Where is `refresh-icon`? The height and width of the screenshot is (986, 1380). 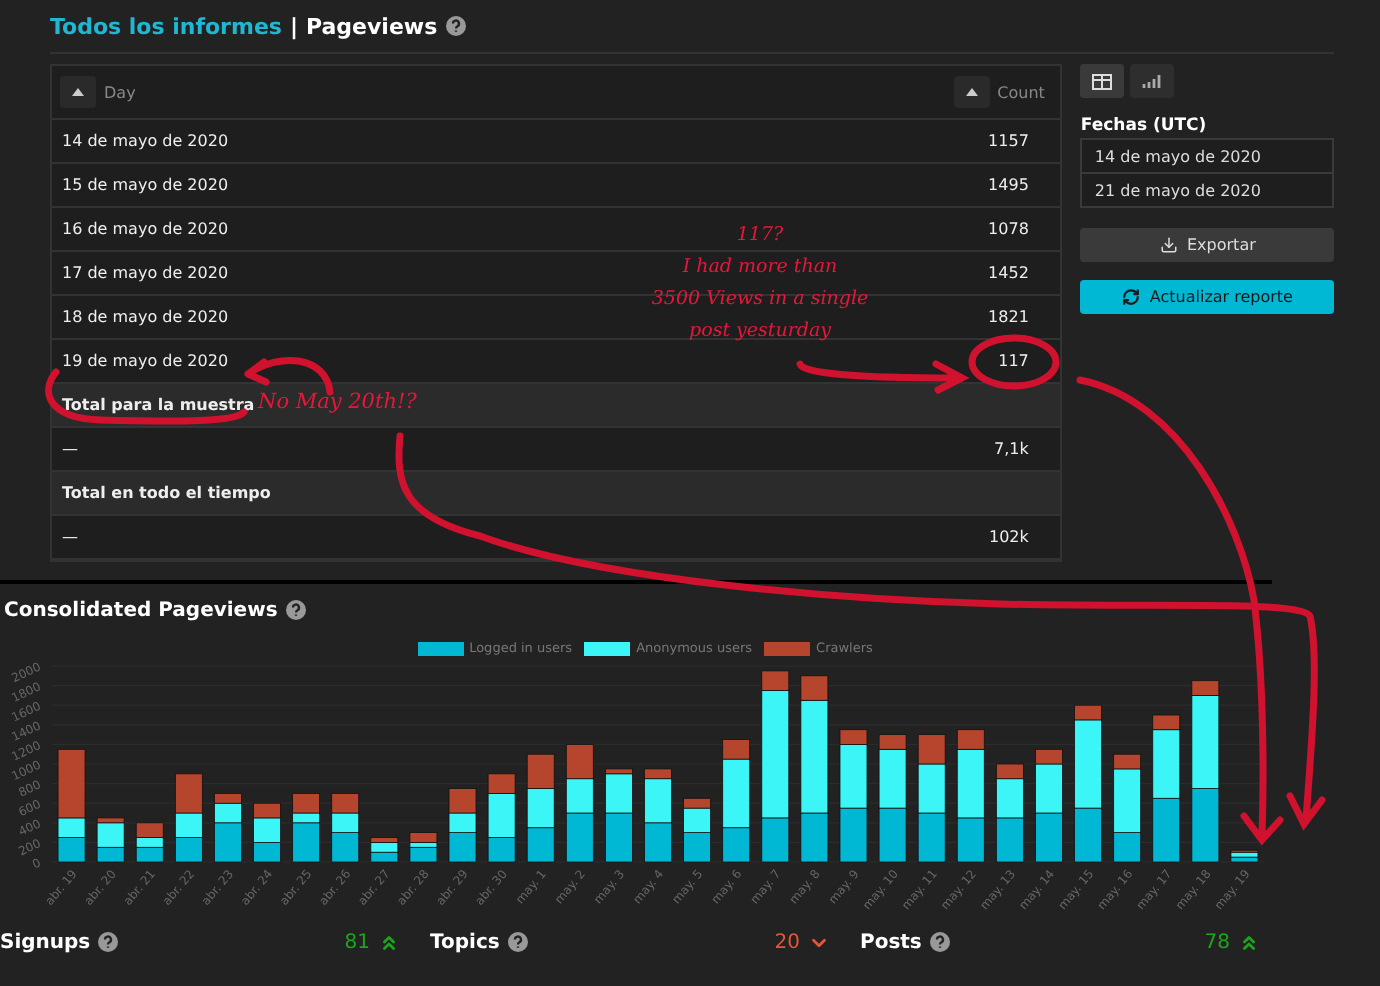 refresh-icon is located at coordinates (1130, 297).